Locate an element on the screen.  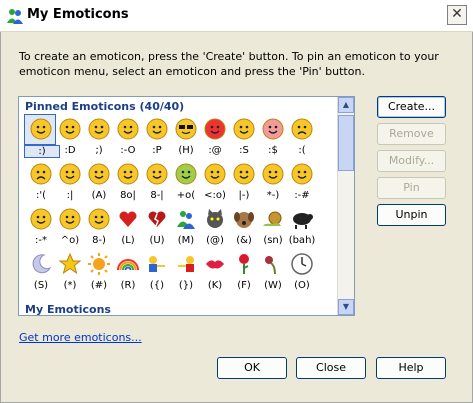
emoticon-cell: (H) is located at coordinates (186, 136).